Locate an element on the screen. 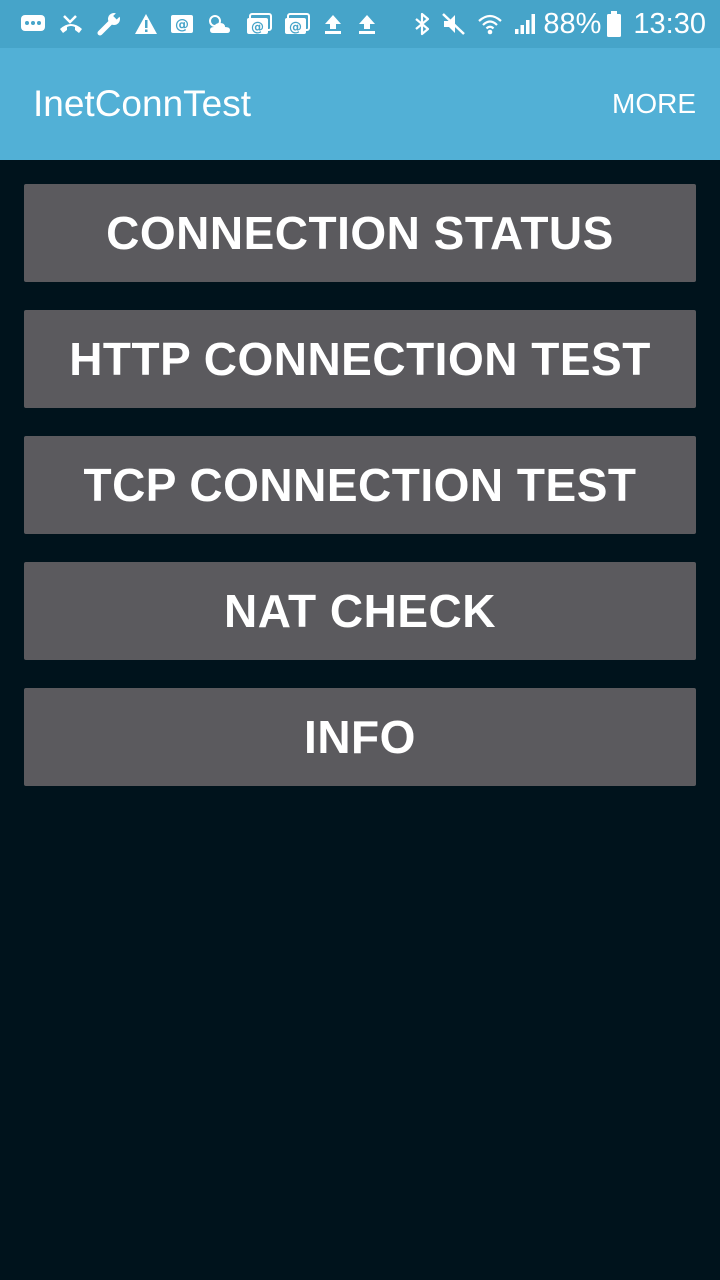  signal-icon is located at coordinates (525, 24).